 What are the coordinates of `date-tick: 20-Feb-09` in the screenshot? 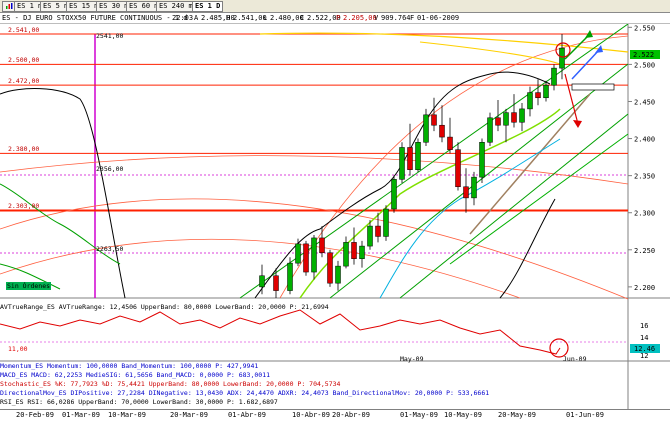 It's located at (35, 415).